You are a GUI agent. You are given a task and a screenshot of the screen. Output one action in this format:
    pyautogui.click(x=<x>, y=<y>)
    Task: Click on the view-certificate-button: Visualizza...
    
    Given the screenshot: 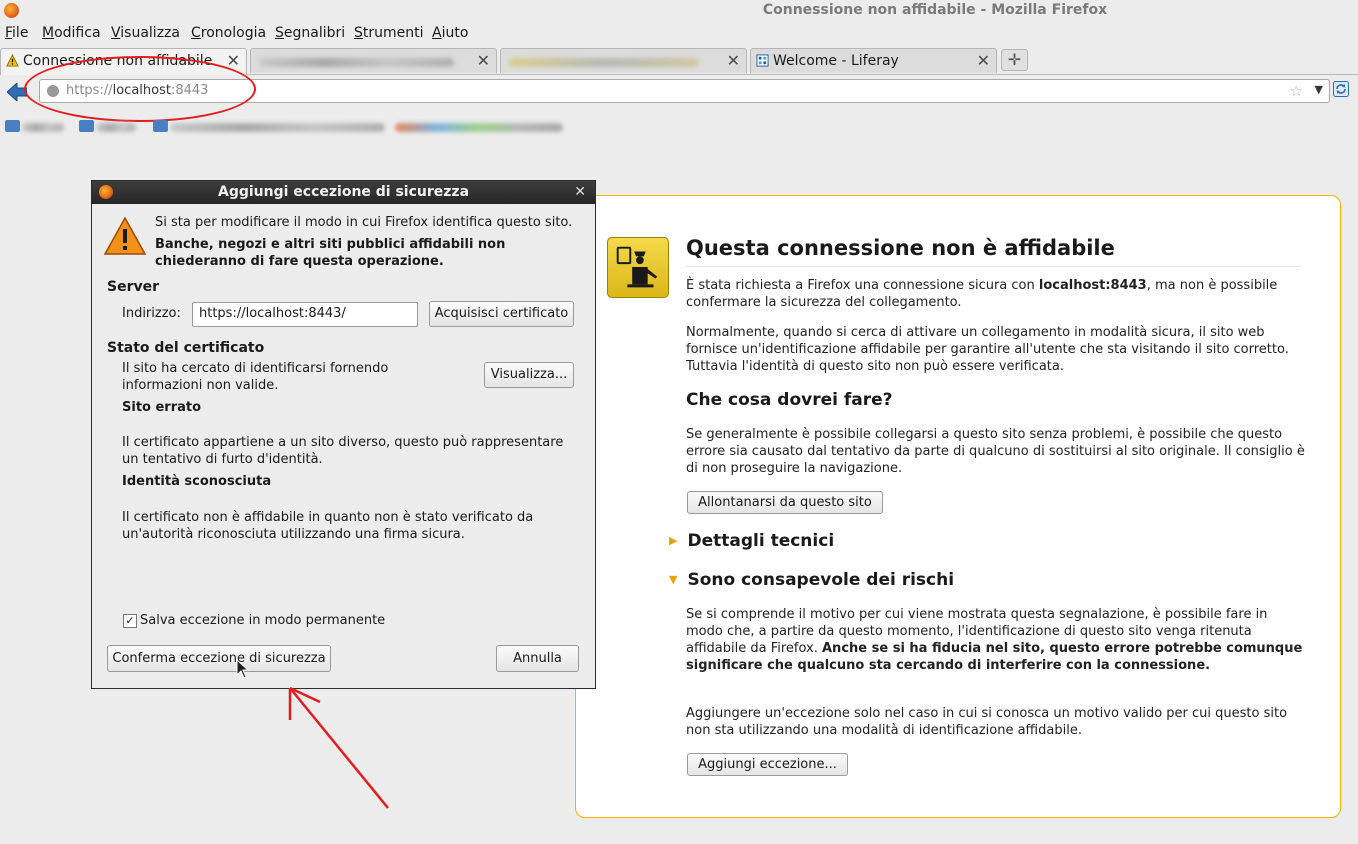 What is the action you would take?
    pyautogui.click(x=529, y=375)
    